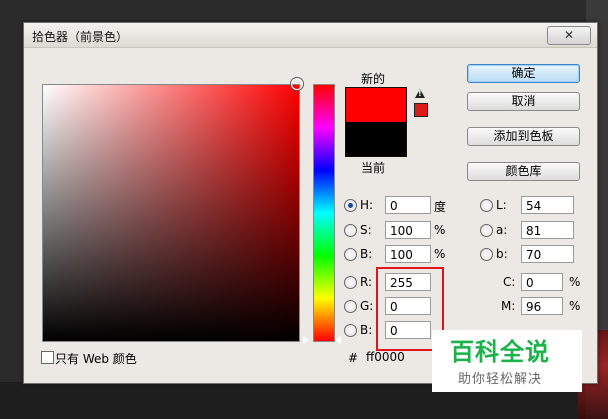  What do you see at coordinates (350, 330) in the screenshot?
I see `radio-blue` at bounding box center [350, 330].